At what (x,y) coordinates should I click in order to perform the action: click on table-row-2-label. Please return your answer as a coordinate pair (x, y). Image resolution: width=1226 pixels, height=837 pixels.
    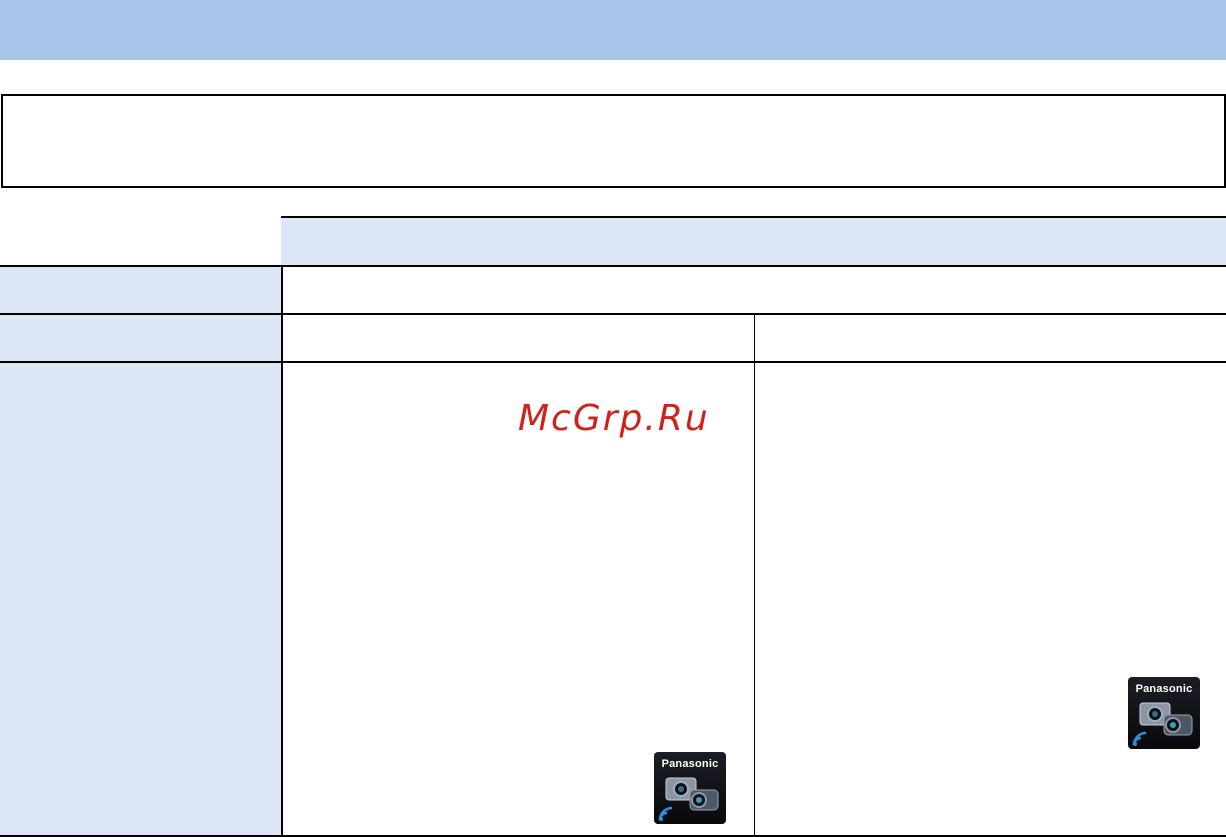
    Looking at the image, I should click on (141, 337).